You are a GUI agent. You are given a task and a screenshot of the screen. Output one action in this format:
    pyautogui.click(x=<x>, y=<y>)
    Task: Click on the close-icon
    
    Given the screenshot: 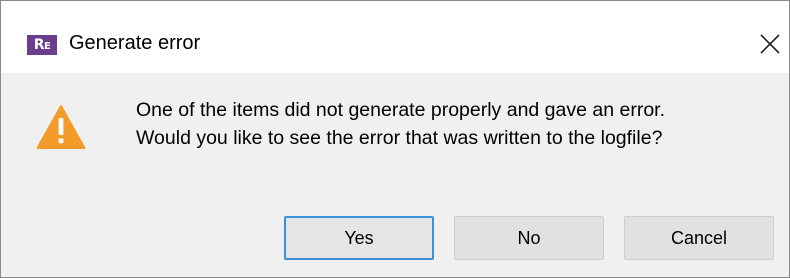 What is the action you would take?
    pyautogui.click(x=770, y=44)
    